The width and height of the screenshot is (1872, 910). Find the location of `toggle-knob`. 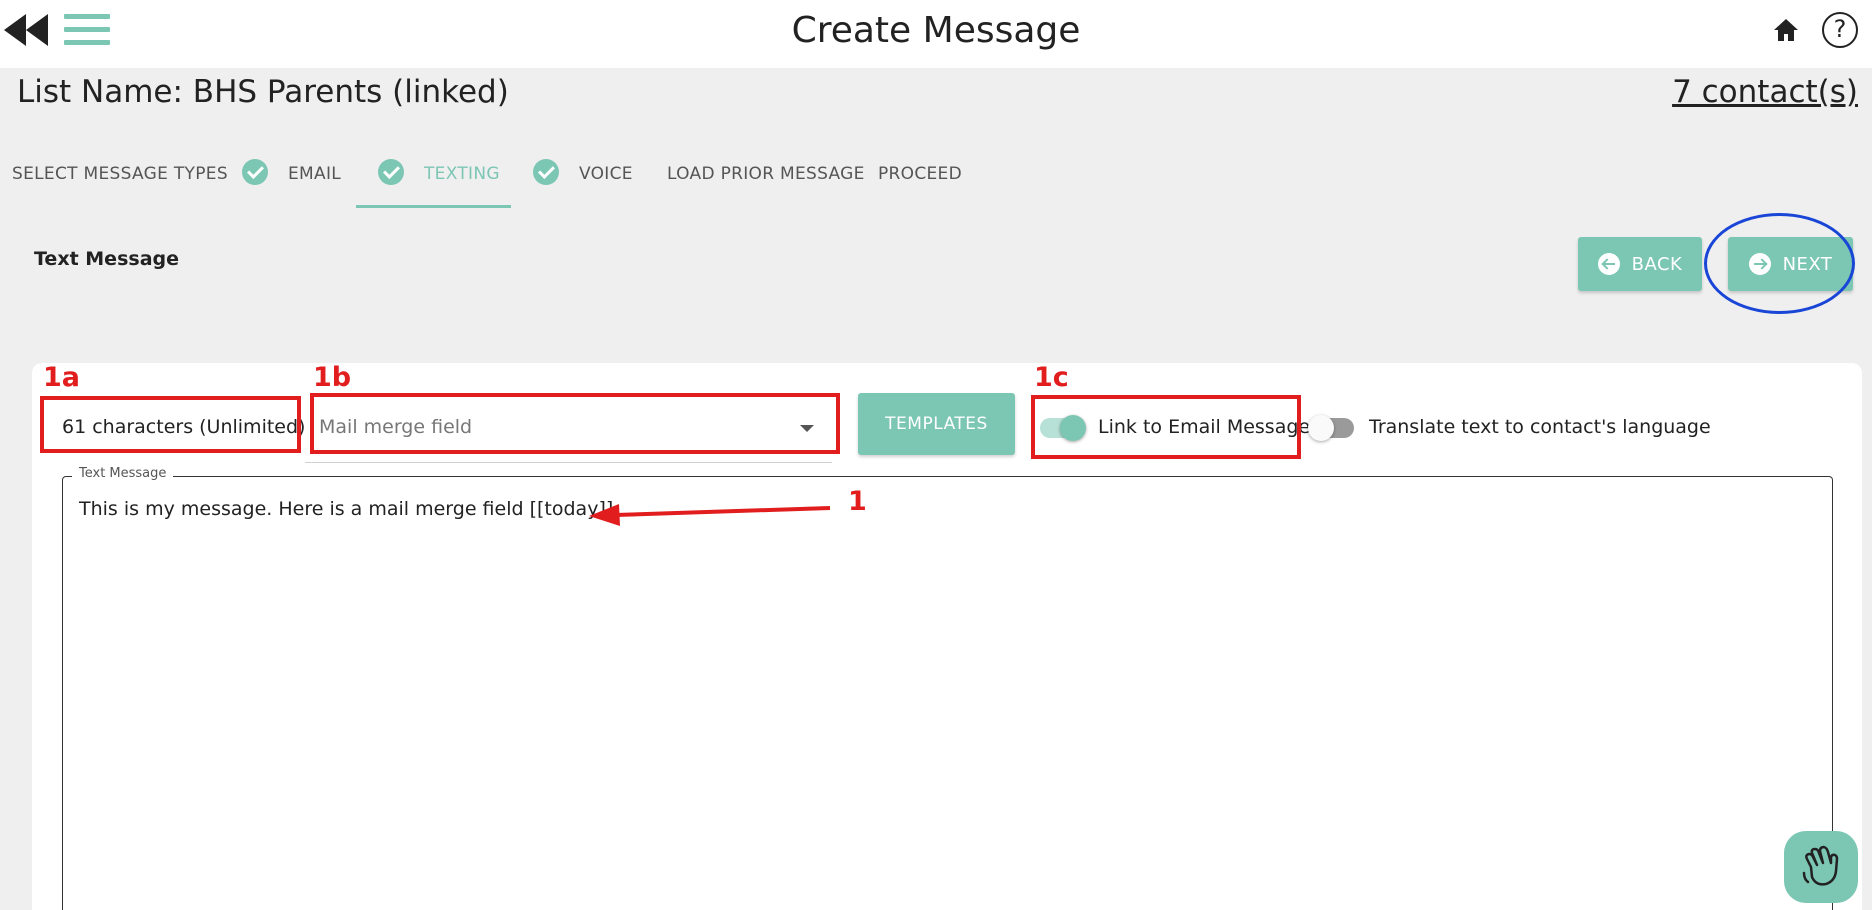

toggle-knob is located at coordinates (1321, 428).